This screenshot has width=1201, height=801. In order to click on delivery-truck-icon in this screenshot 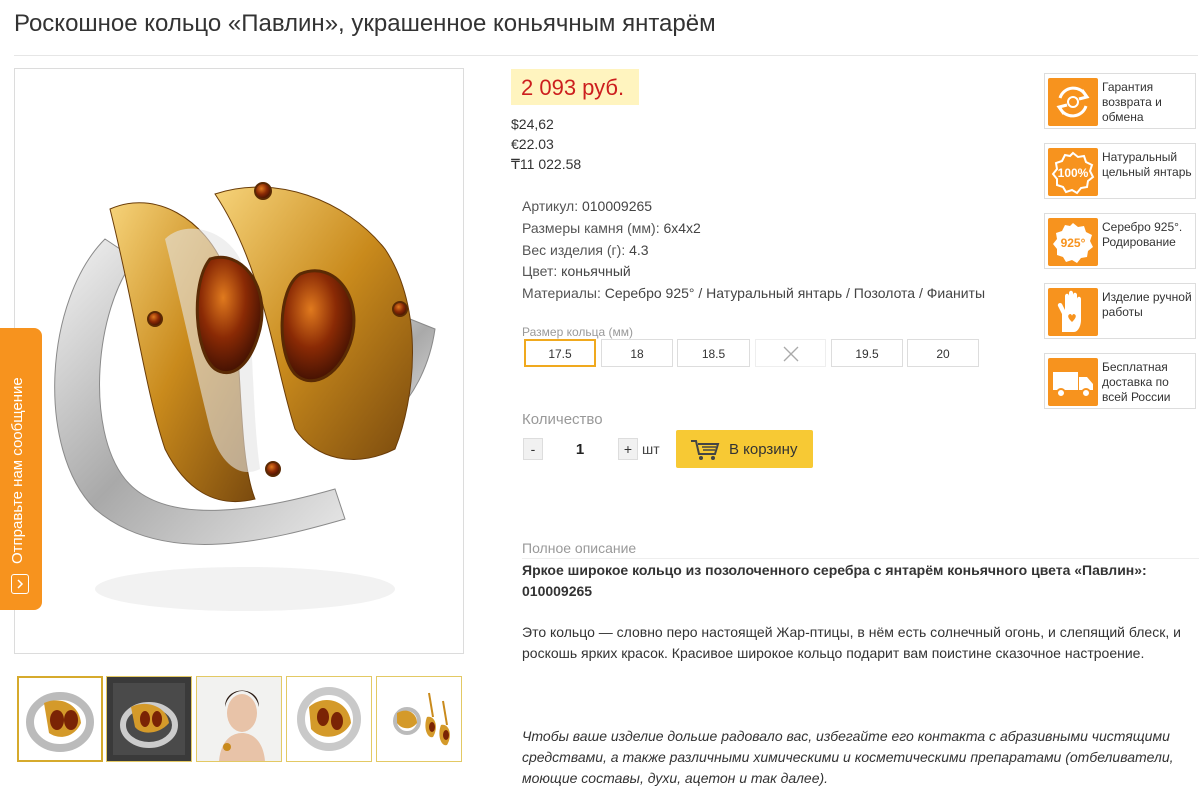, I will do `click(1073, 382)`.